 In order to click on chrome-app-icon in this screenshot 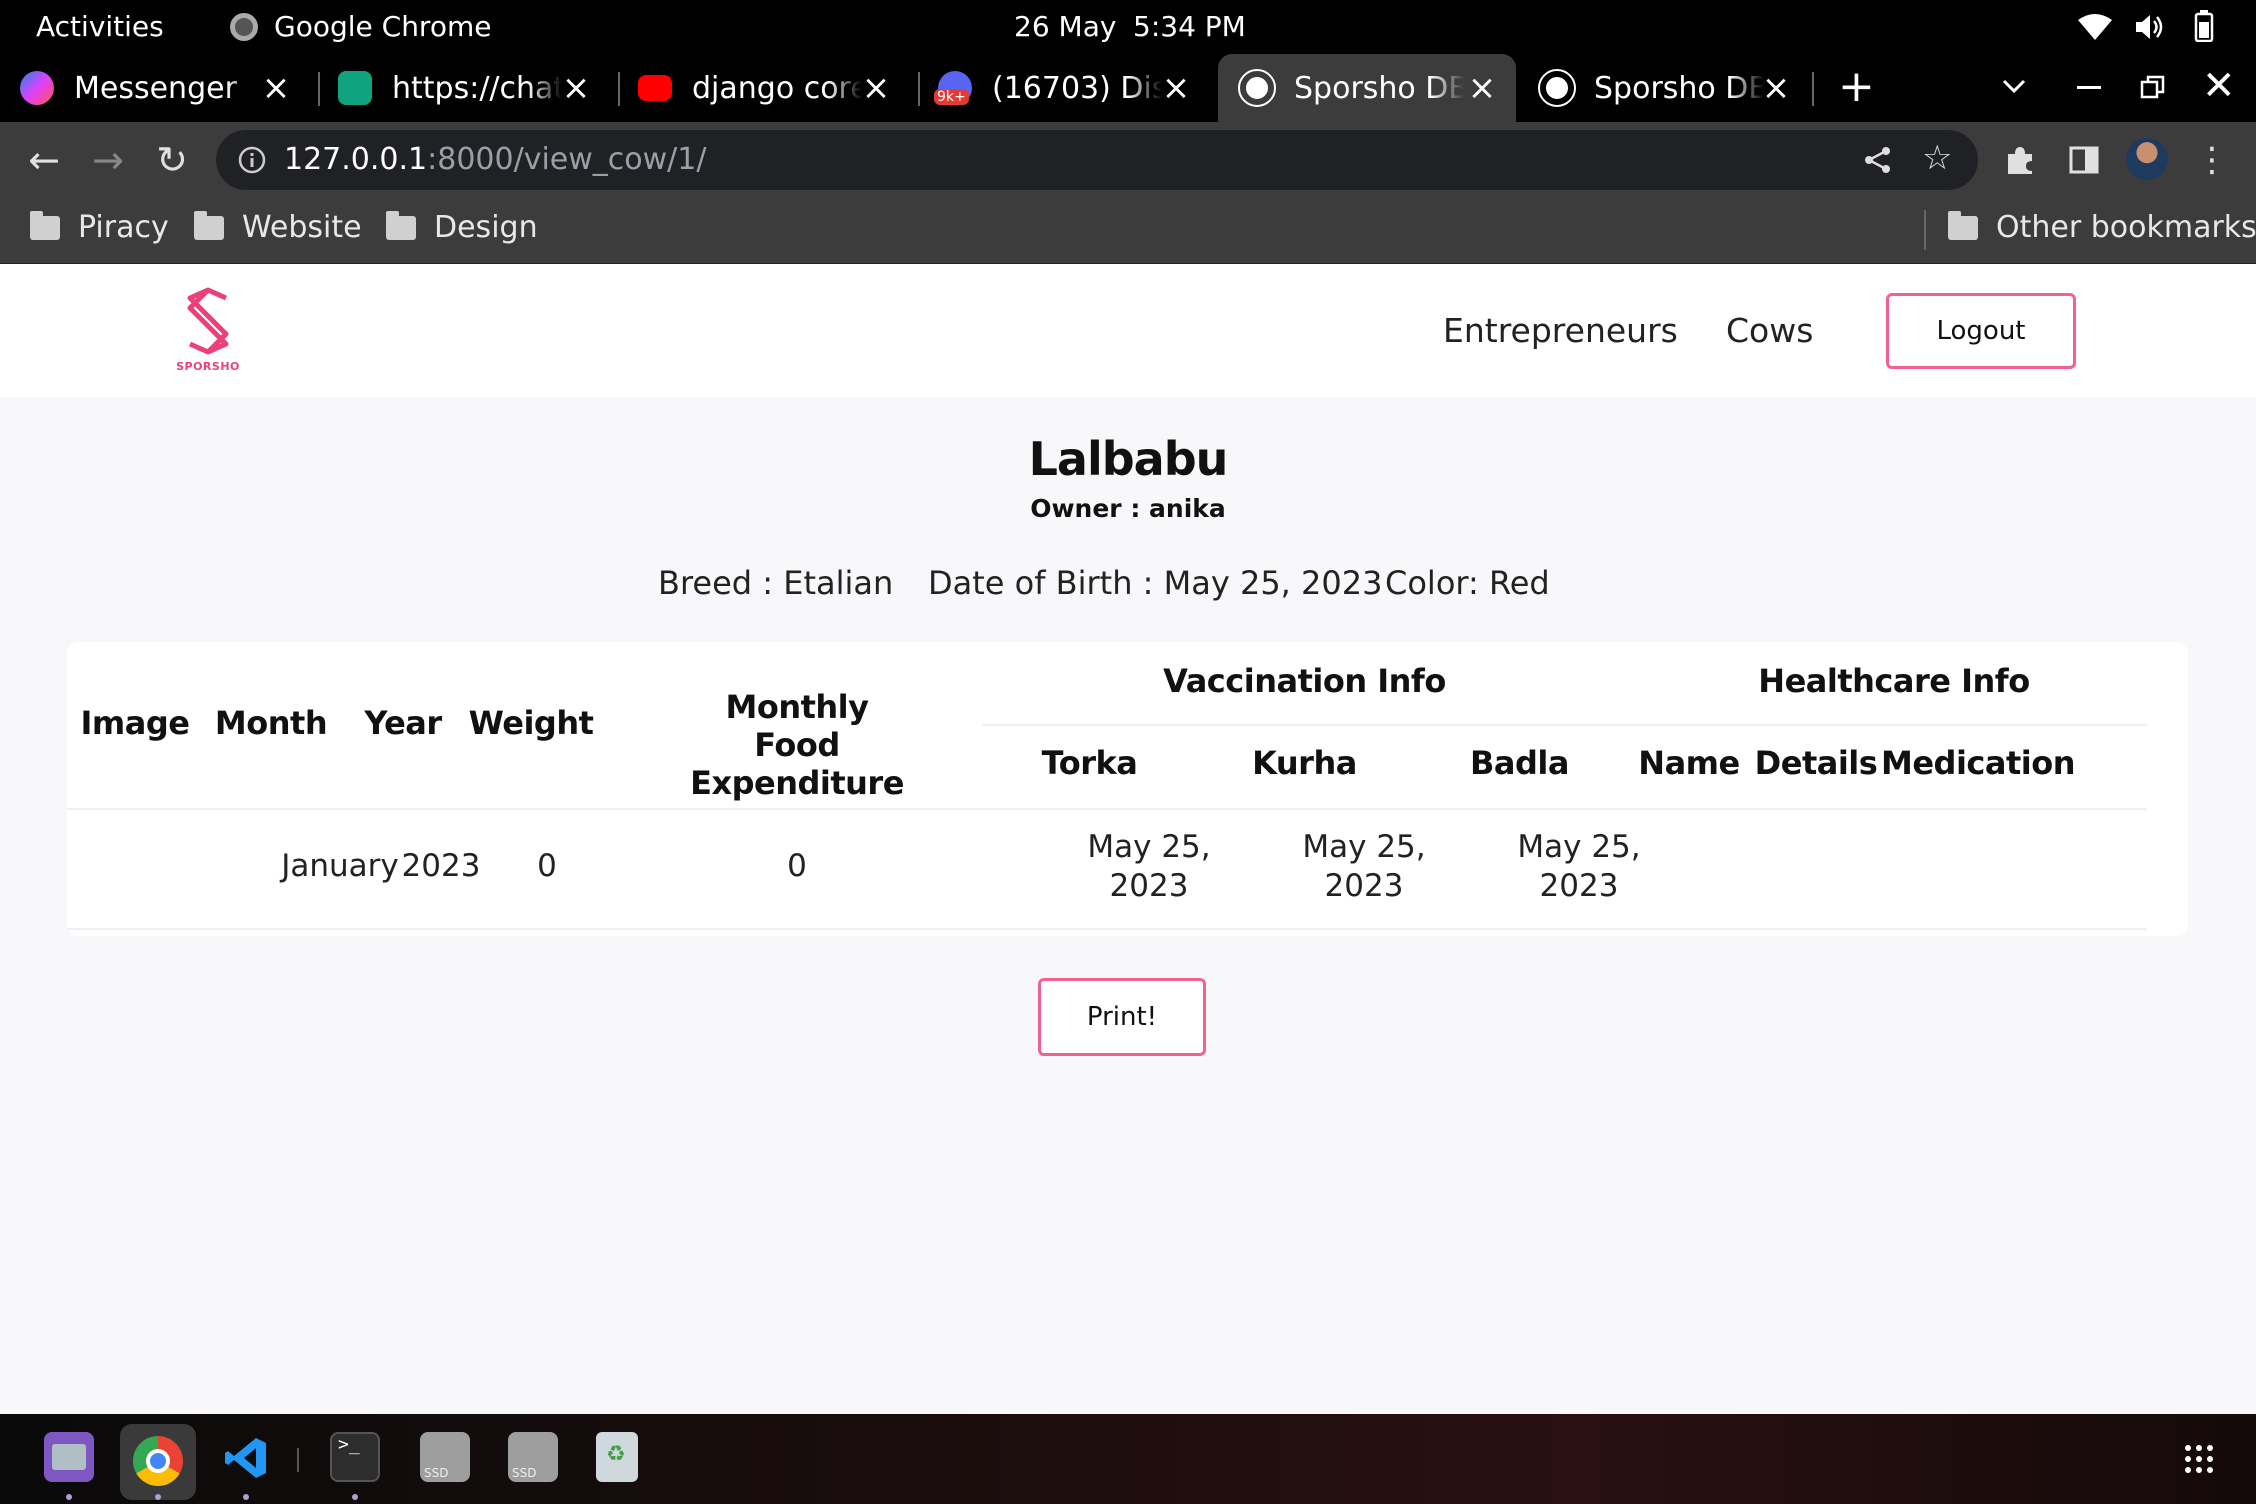, I will do `click(244, 27)`.